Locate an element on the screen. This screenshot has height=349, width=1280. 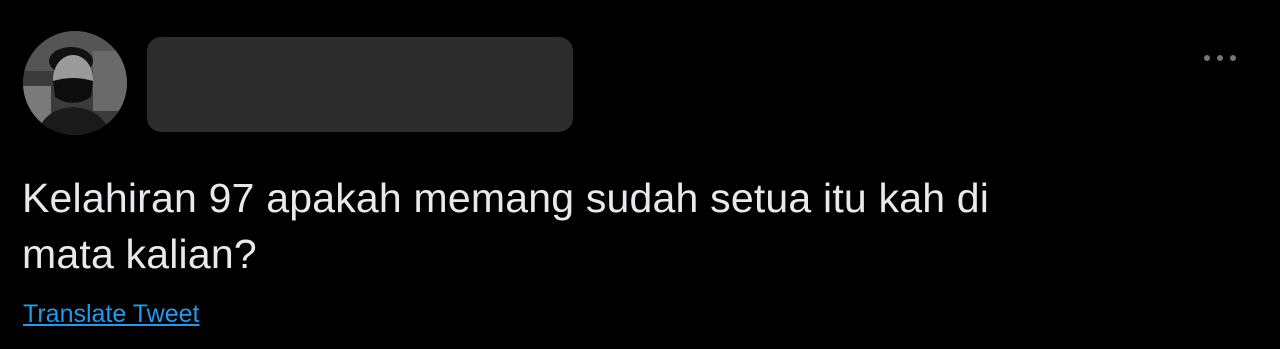
avatar-image is located at coordinates (75, 83).